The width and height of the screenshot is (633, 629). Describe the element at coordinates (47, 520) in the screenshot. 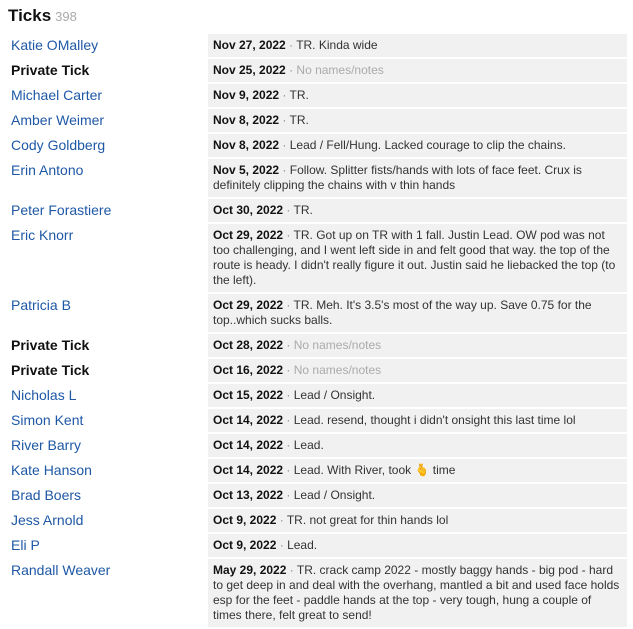

I see `climber-name-link: Jess Arnold` at that location.